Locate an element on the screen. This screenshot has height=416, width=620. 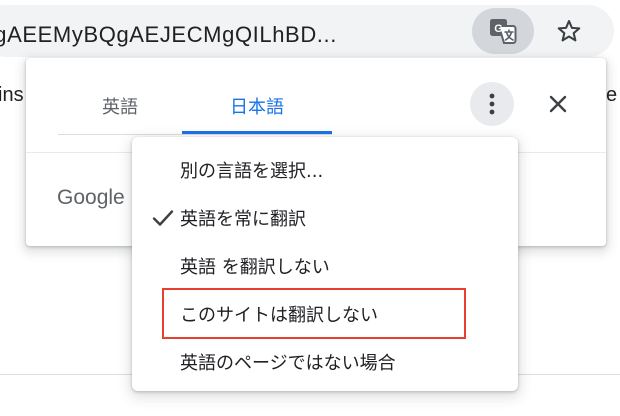
bookmark-star-button is located at coordinates (569, 31).